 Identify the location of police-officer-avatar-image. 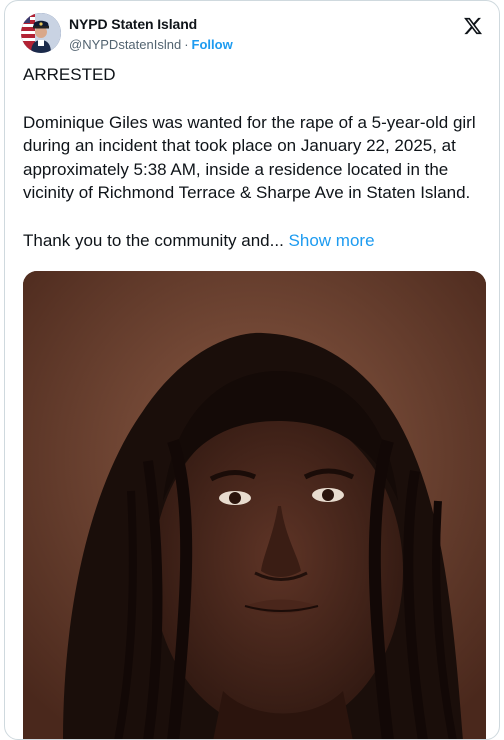
(41, 33).